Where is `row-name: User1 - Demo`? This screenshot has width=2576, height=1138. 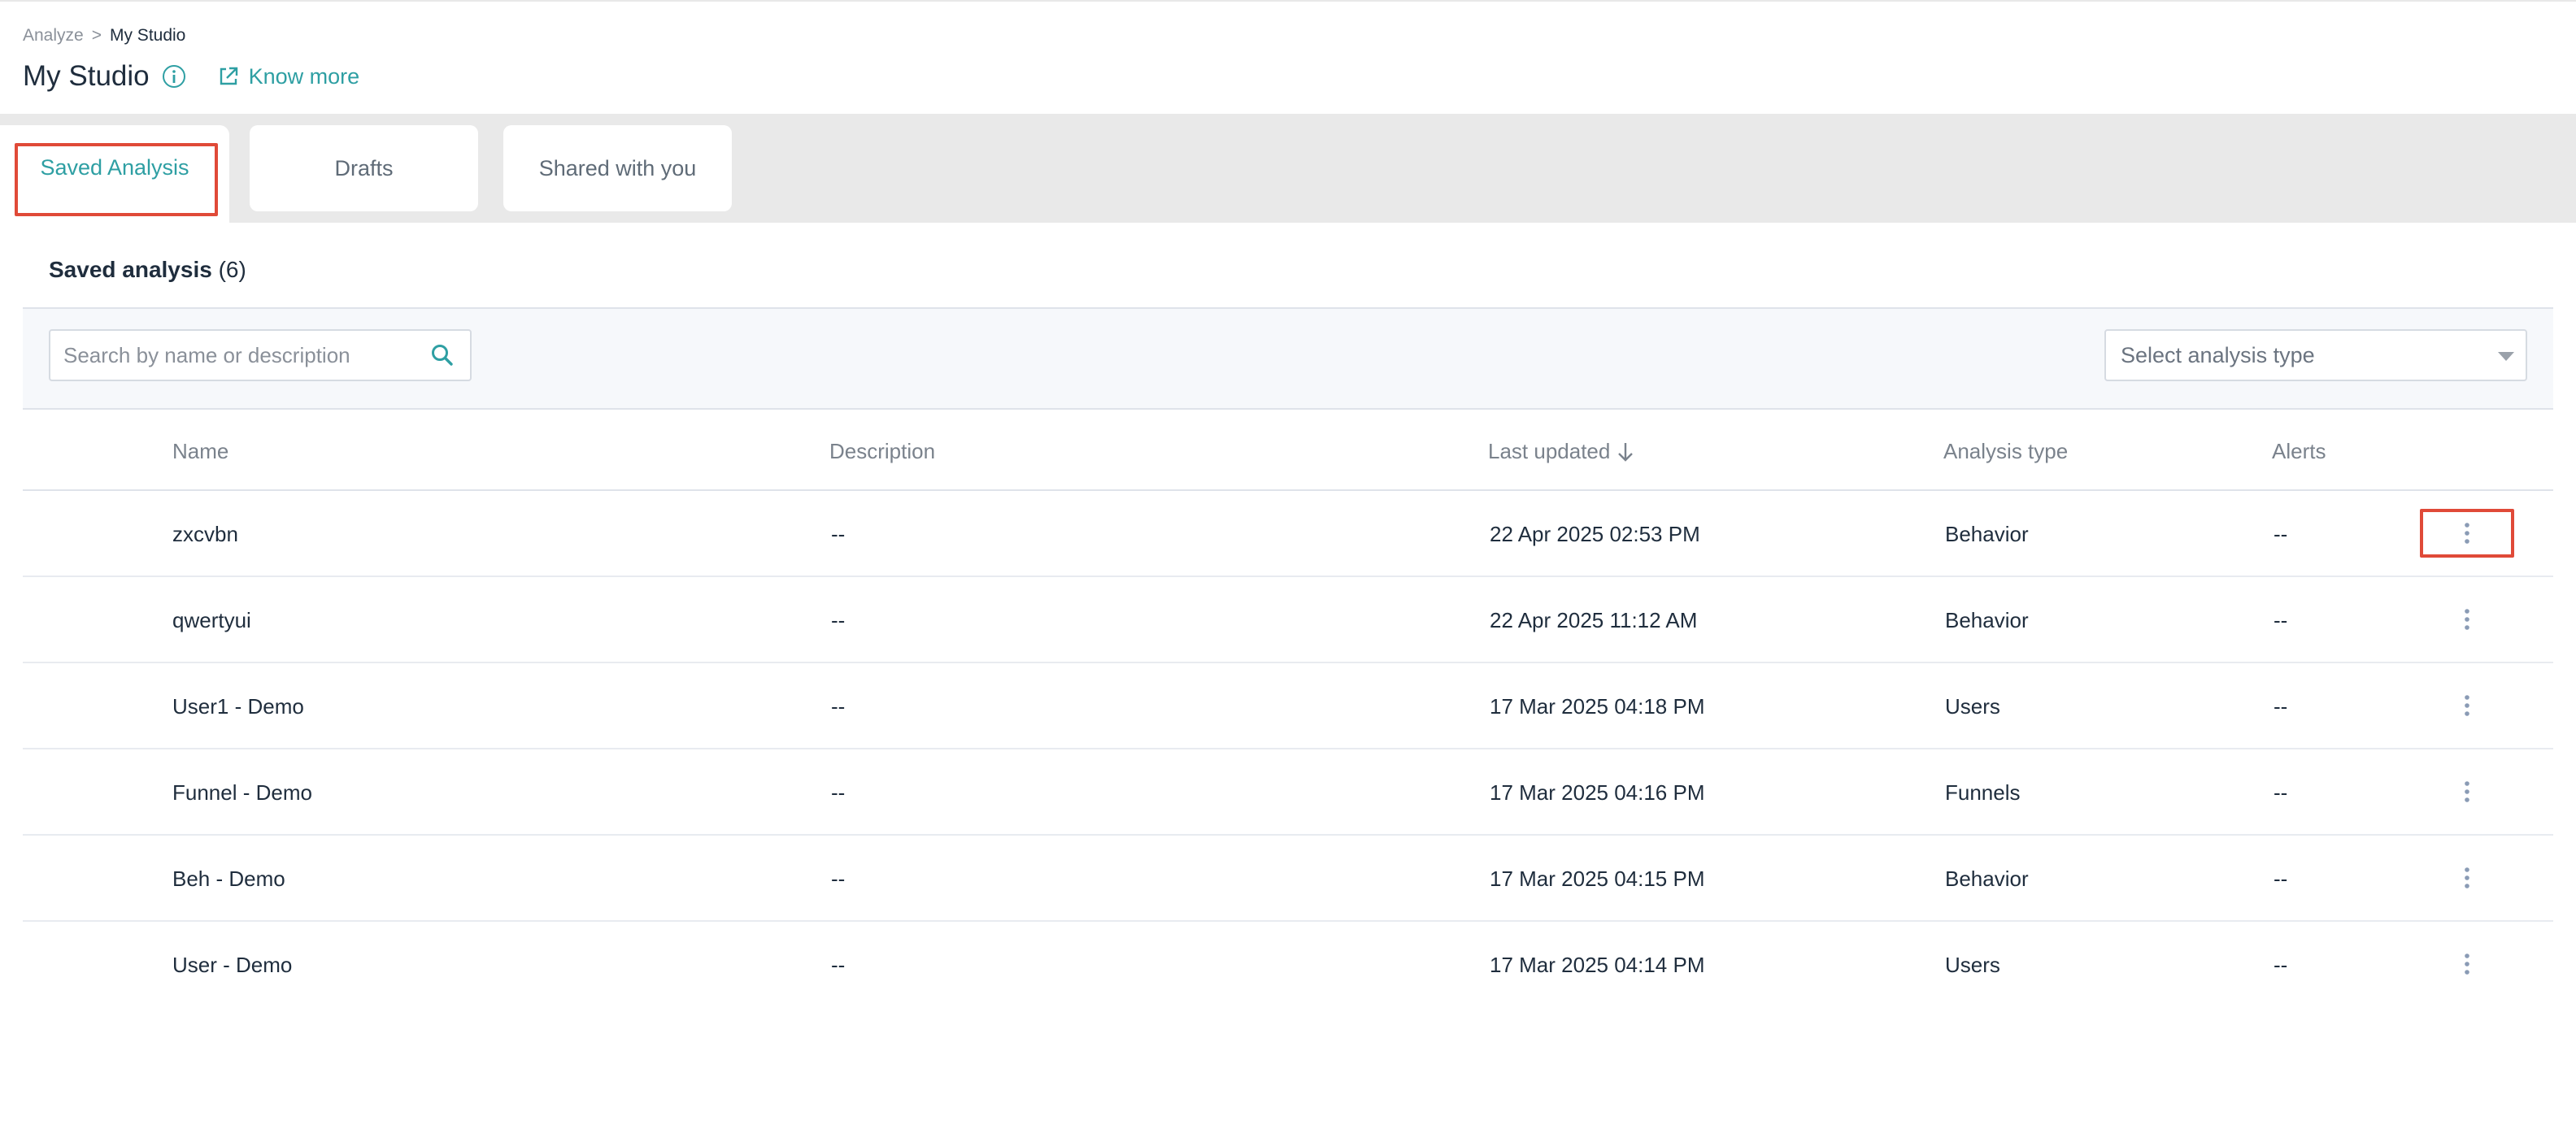 row-name: User1 - Demo is located at coordinates (238, 706).